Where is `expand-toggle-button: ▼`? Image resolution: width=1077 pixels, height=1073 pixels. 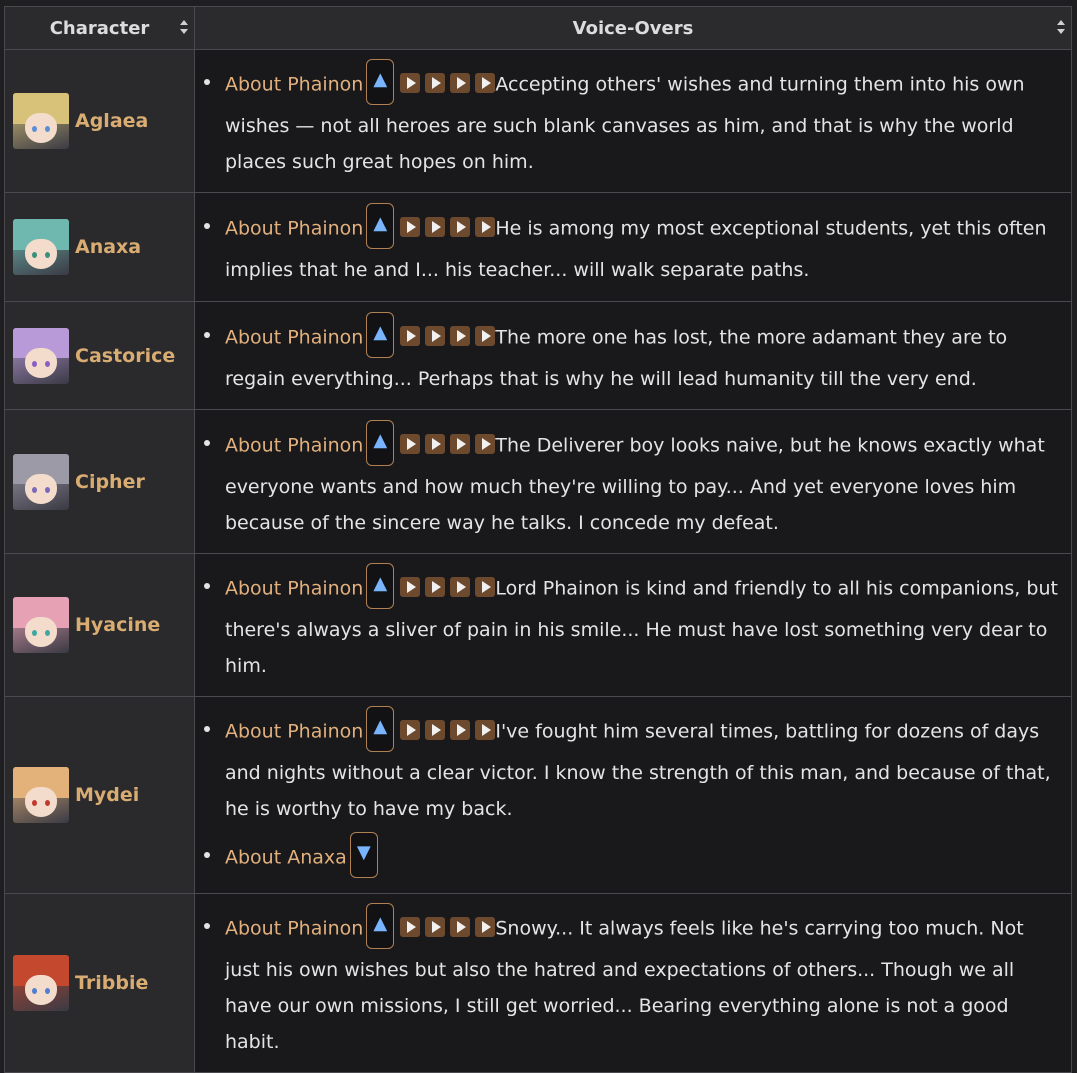 expand-toggle-button: ▼ is located at coordinates (363, 855).